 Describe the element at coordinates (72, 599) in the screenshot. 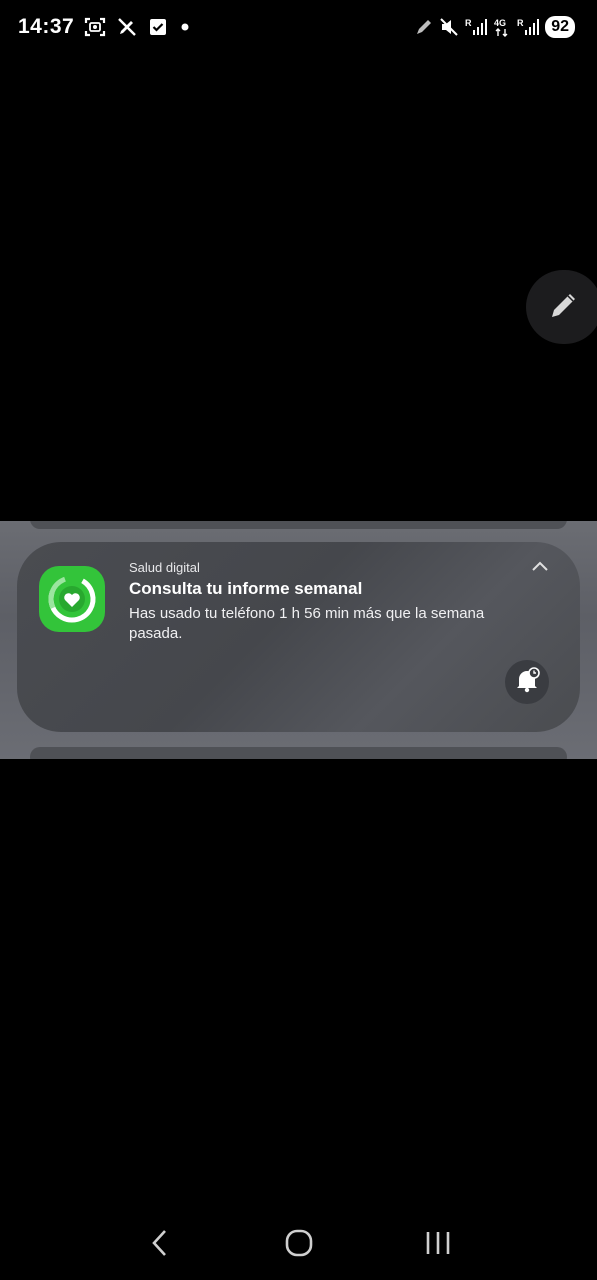

I see `digital-wellbeing-icon` at that location.